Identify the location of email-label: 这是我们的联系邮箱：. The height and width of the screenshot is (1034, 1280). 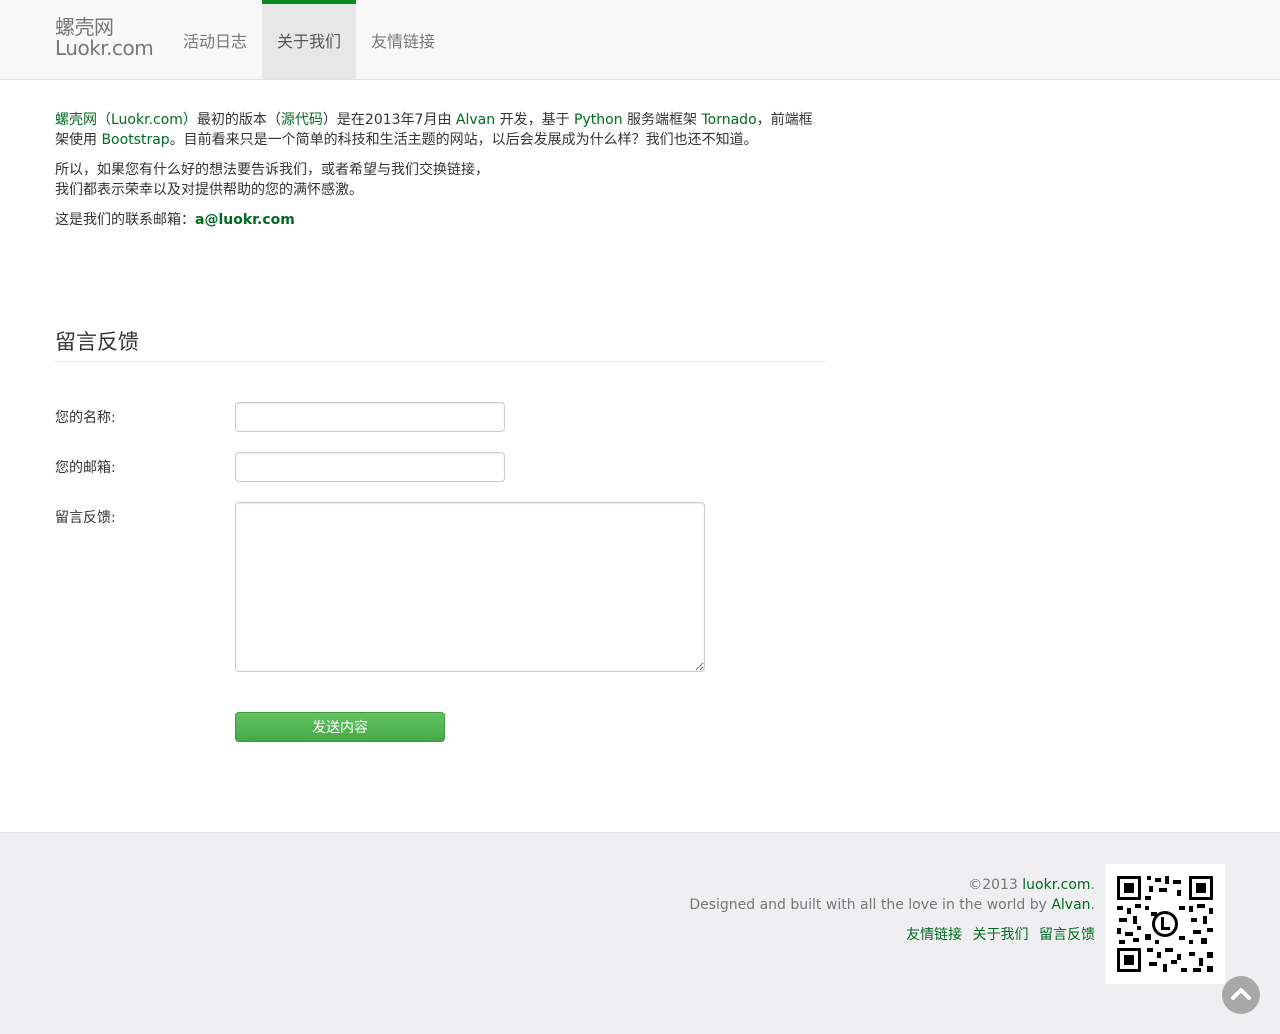
(125, 220).